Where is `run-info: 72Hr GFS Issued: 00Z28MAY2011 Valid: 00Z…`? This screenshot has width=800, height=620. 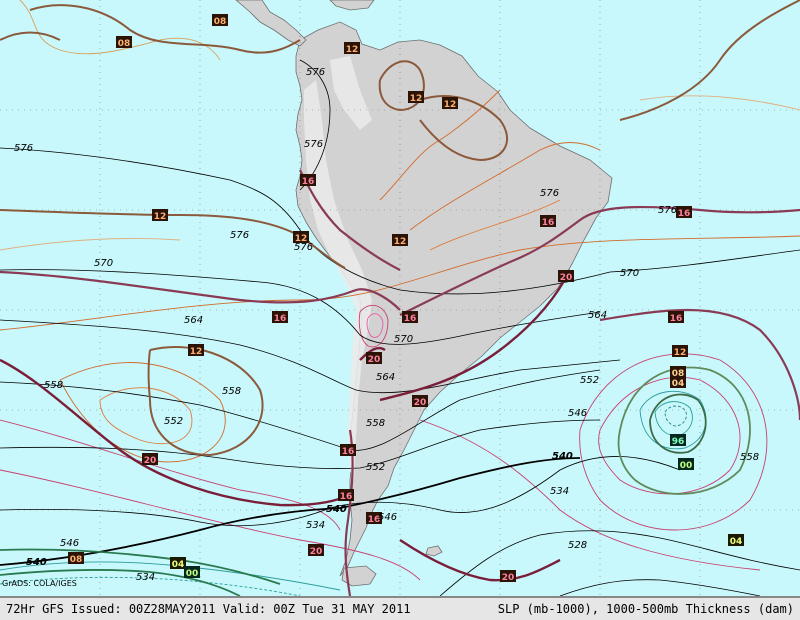 run-info: 72Hr GFS Issued: 00Z28MAY2011 Valid: 00Z… is located at coordinates (208, 609).